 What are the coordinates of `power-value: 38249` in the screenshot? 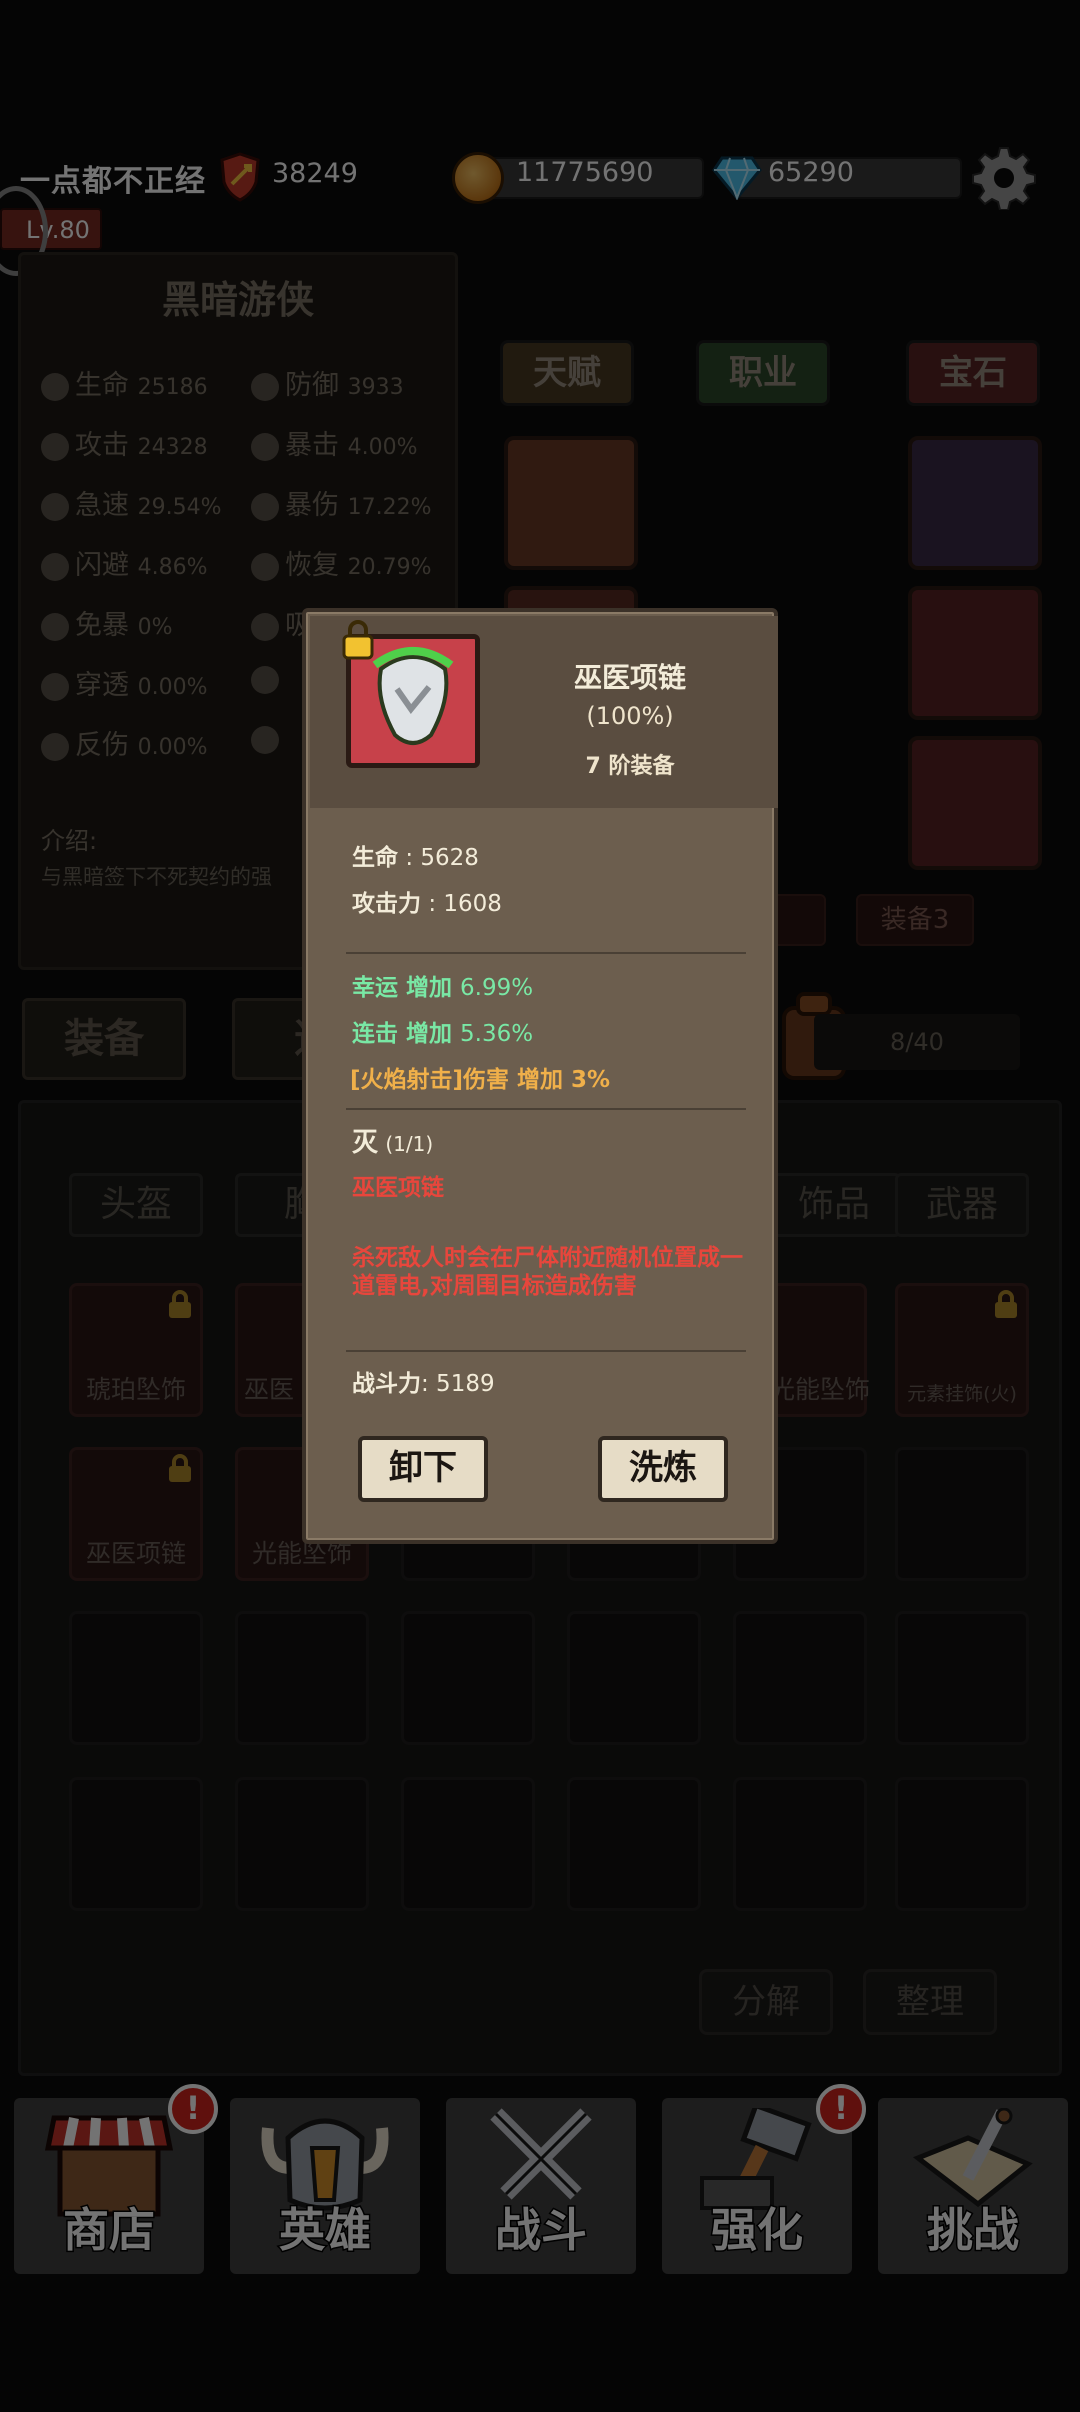 It's located at (315, 173).